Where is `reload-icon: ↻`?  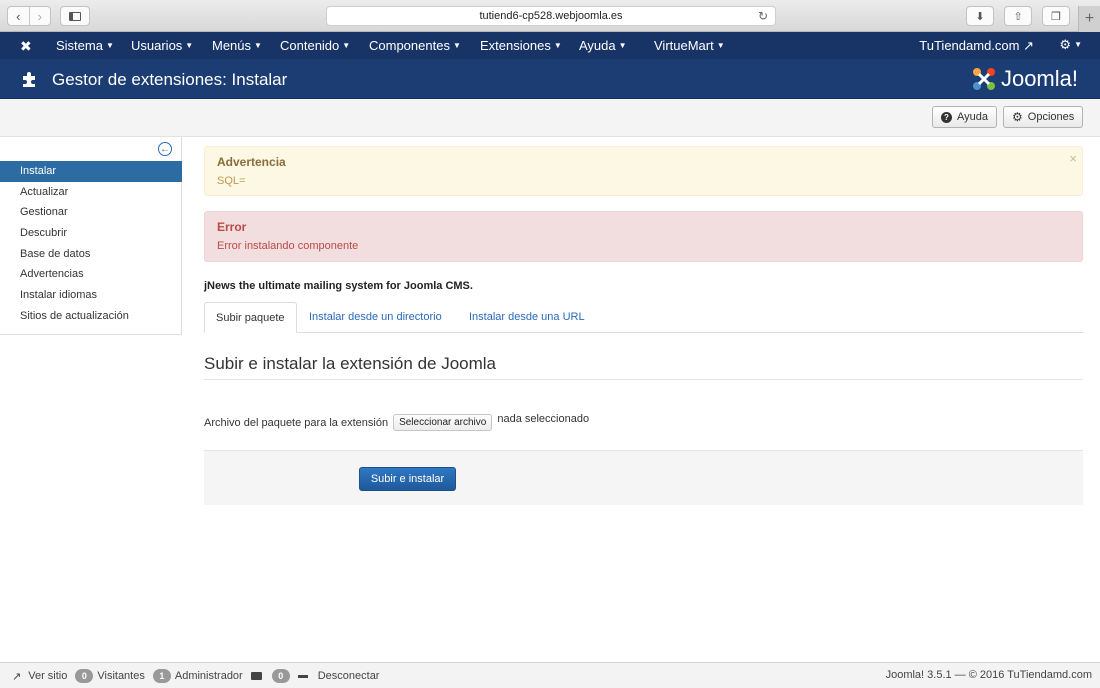 reload-icon: ↻ is located at coordinates (763, 16).